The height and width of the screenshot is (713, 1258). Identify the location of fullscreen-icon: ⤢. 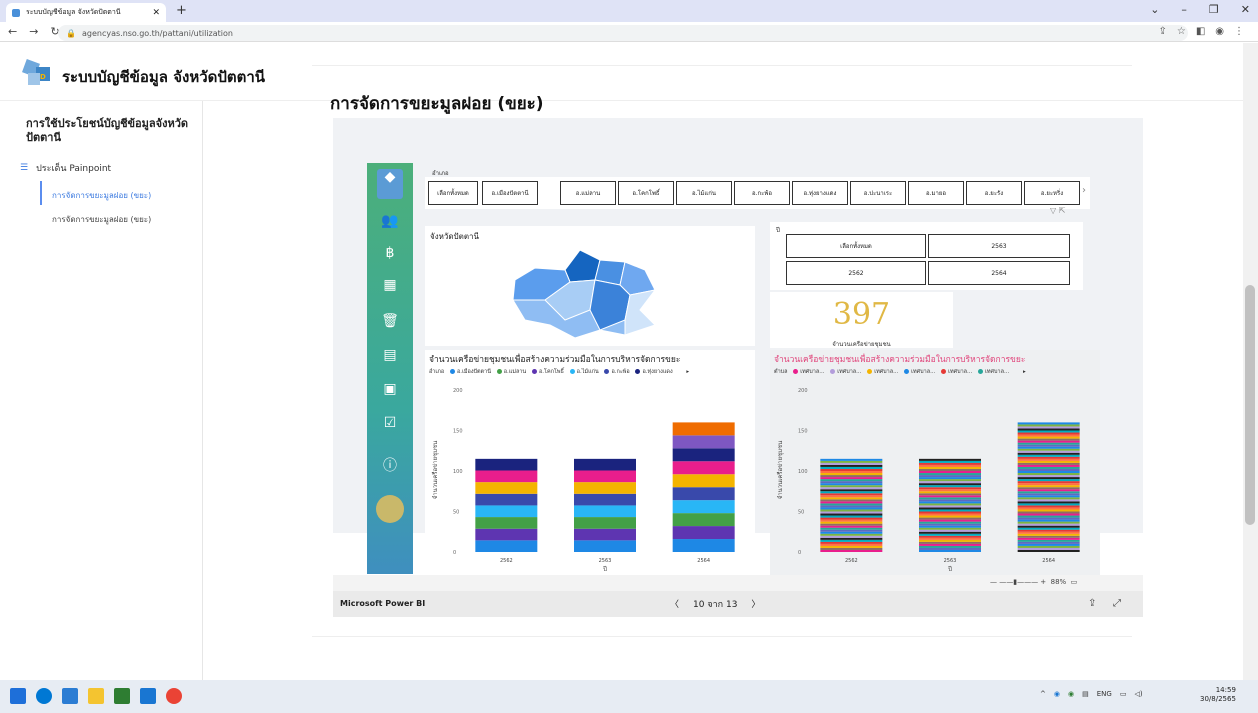
(1117, 603).